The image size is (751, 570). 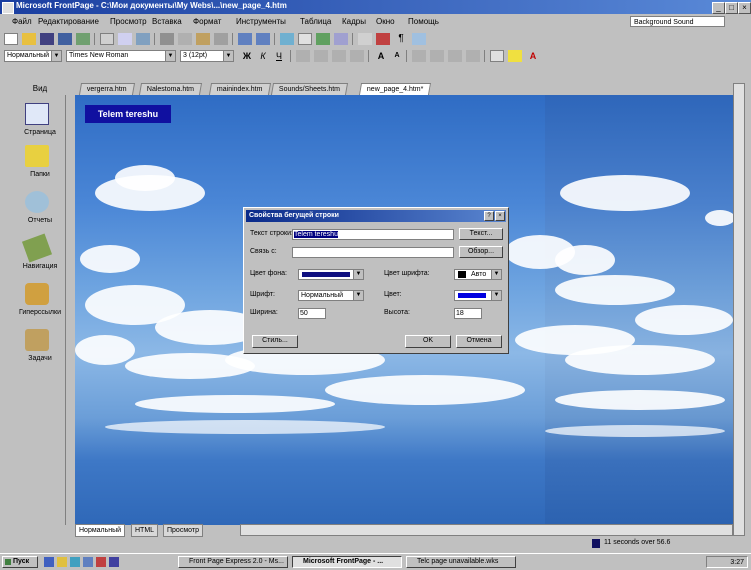 What do you see at coordinates (279, 56) in the screenshot?
I see `underline-button: Ч` at bounding box center [279, 56].